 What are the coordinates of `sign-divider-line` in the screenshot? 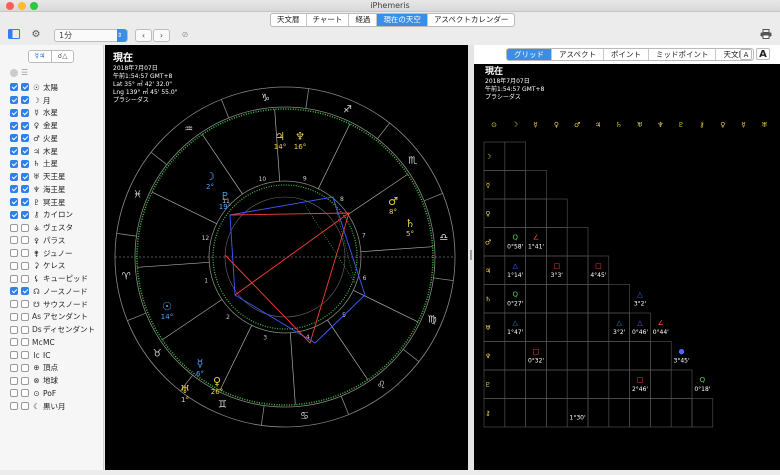 It's located at (411, 355).